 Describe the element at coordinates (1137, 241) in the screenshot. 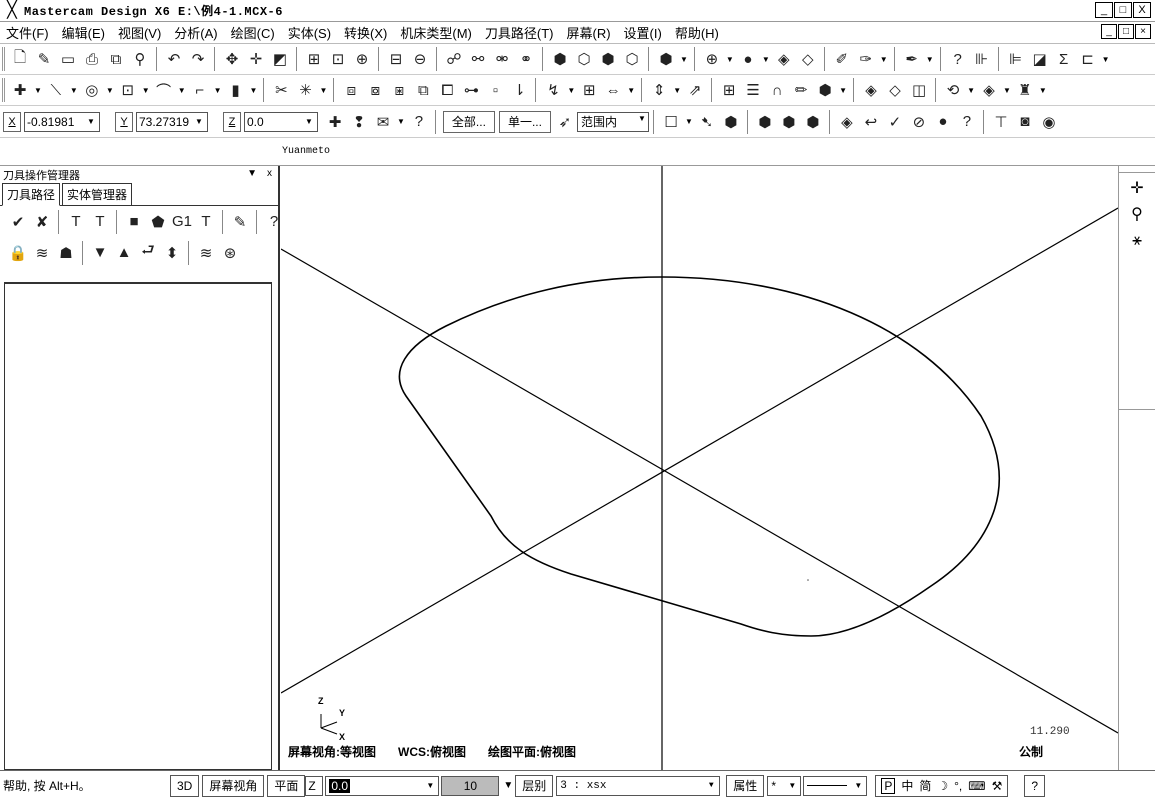

I see `asterisk-icon: ⚹` at that location.